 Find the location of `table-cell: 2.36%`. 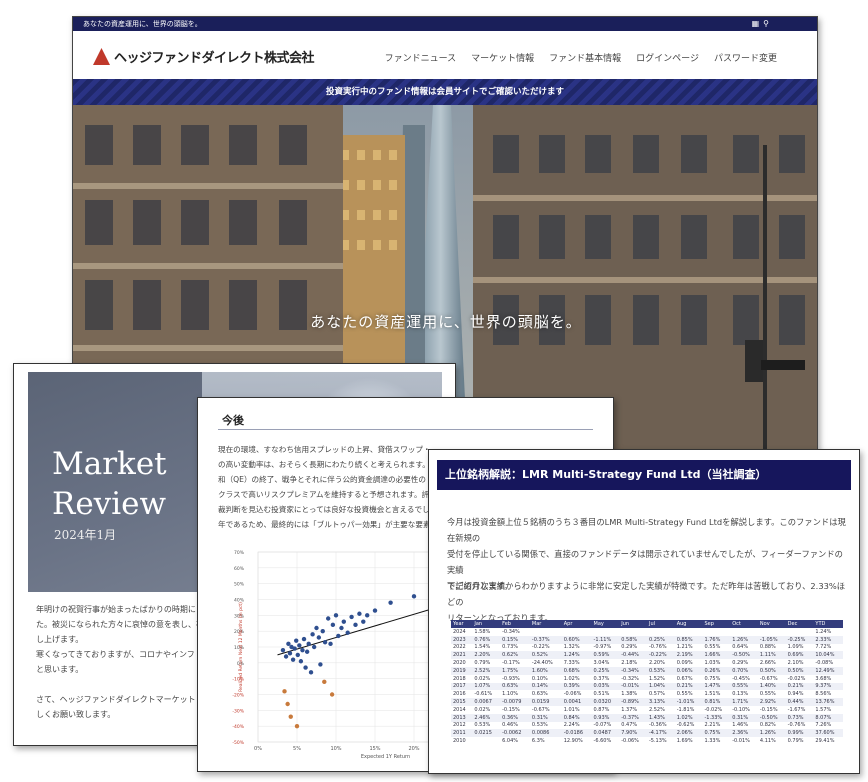

table-cell: 2.36% is located at coordinates (744, 733).